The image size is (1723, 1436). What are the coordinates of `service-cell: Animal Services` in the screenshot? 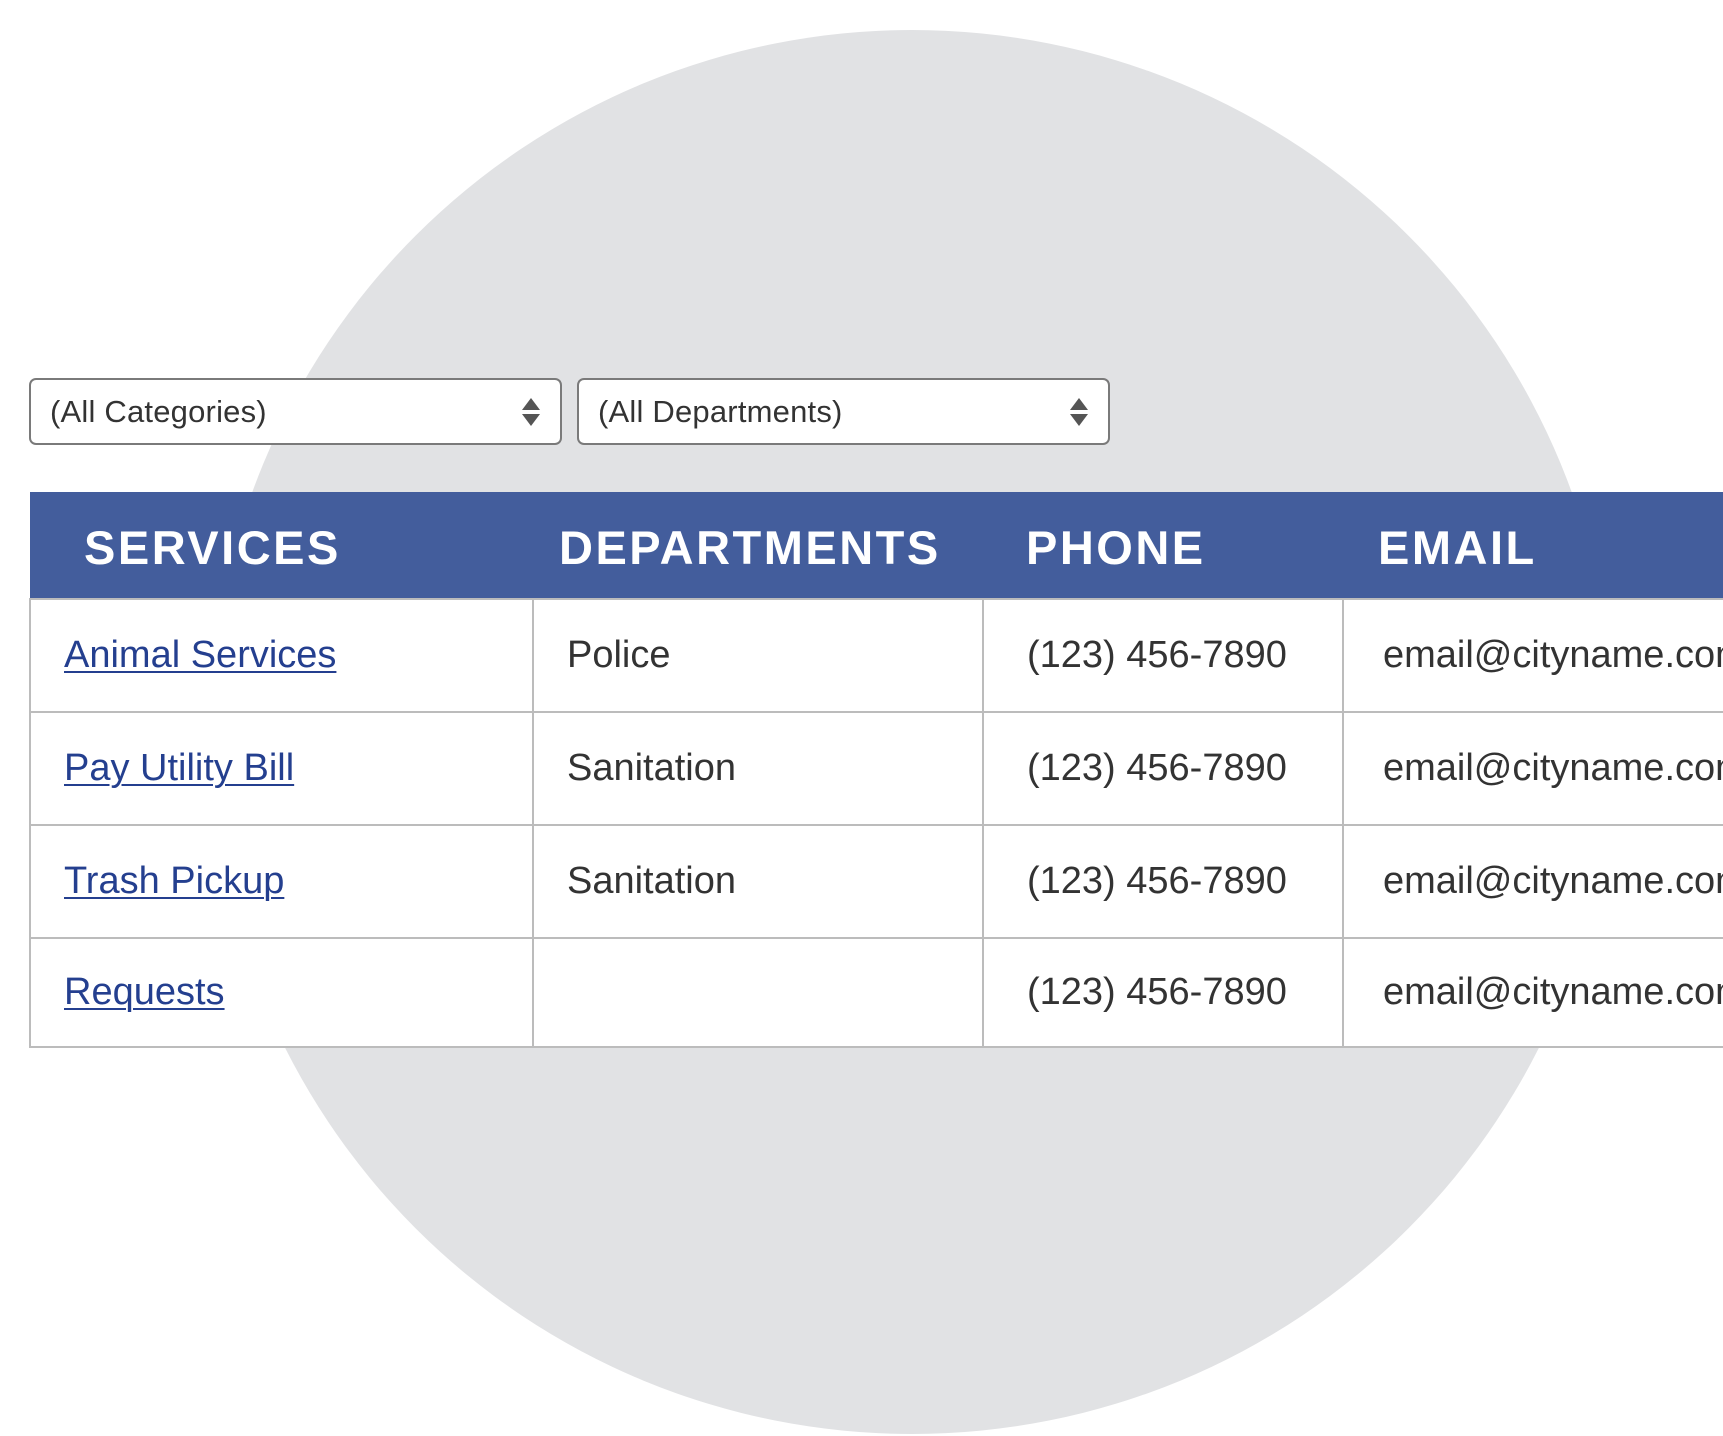 It's located at (281, 655).